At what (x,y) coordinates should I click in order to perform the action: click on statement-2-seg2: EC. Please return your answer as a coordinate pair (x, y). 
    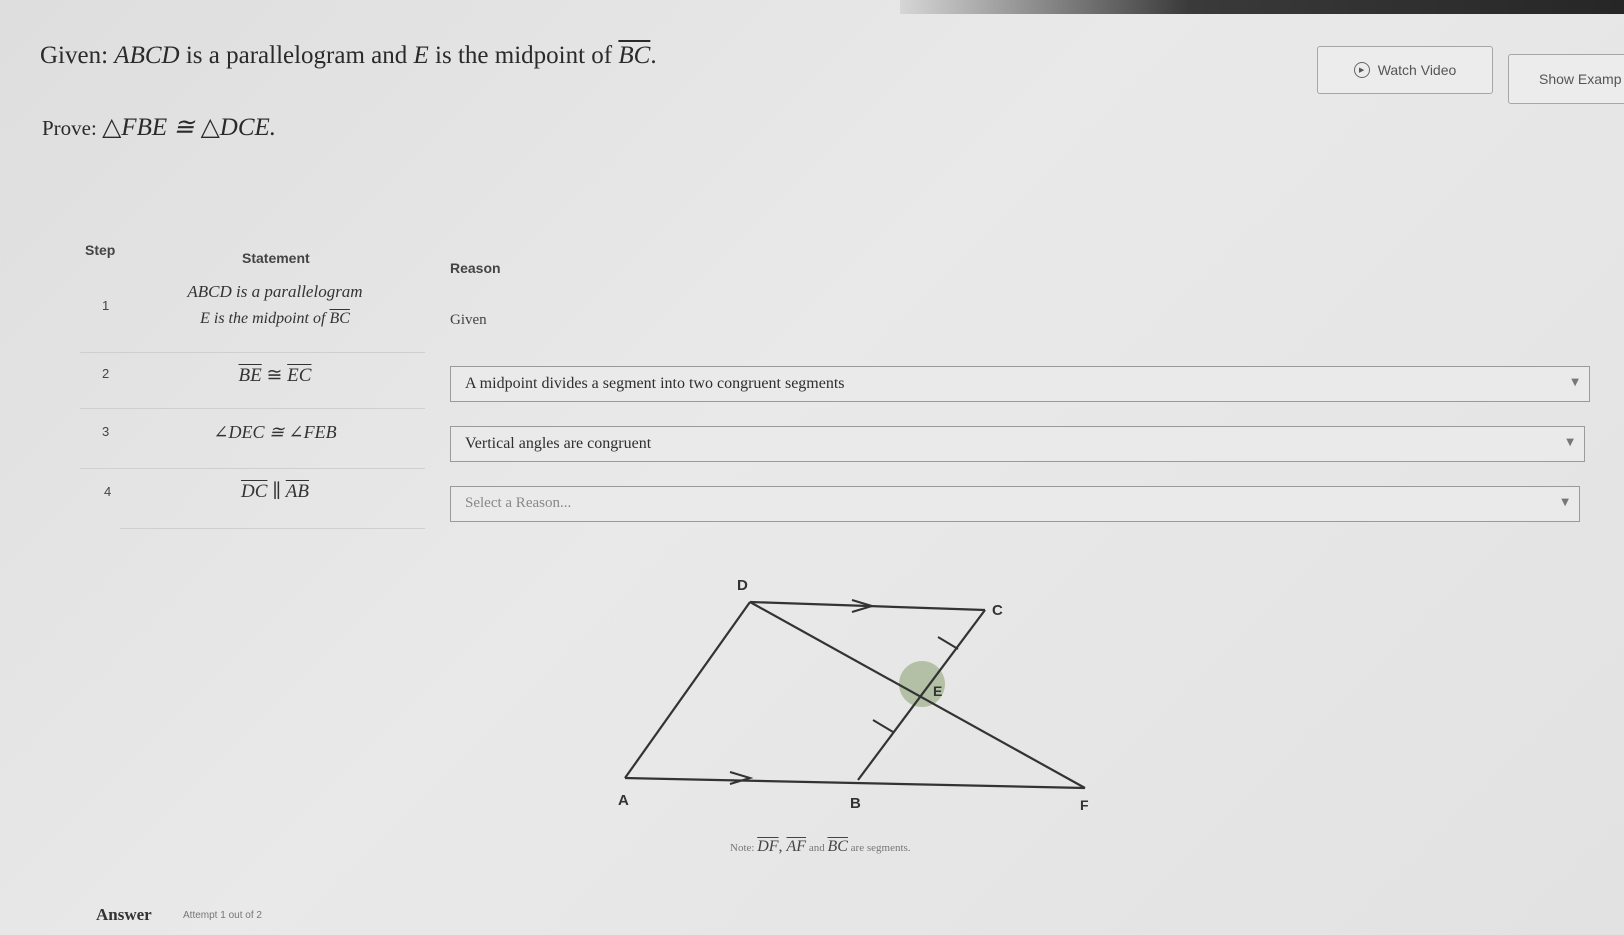
    Looking at the image, I should click on (299, 375).